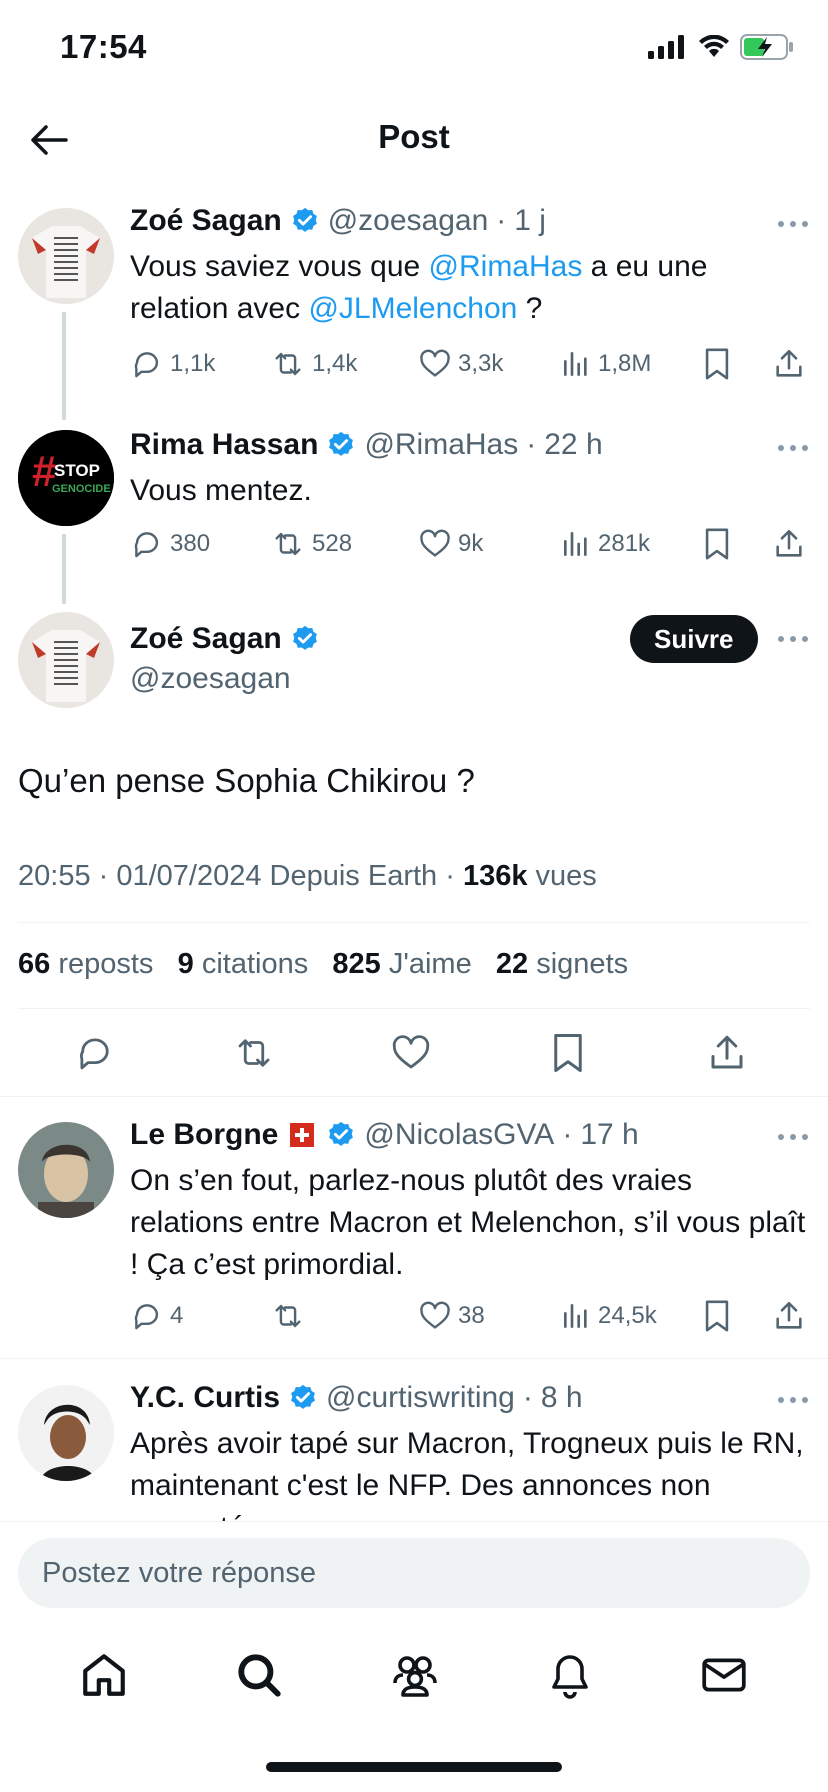 This screenshot has width=828, height=1792. I want to click on author-name: Rima Hassan, so click(224, 445).